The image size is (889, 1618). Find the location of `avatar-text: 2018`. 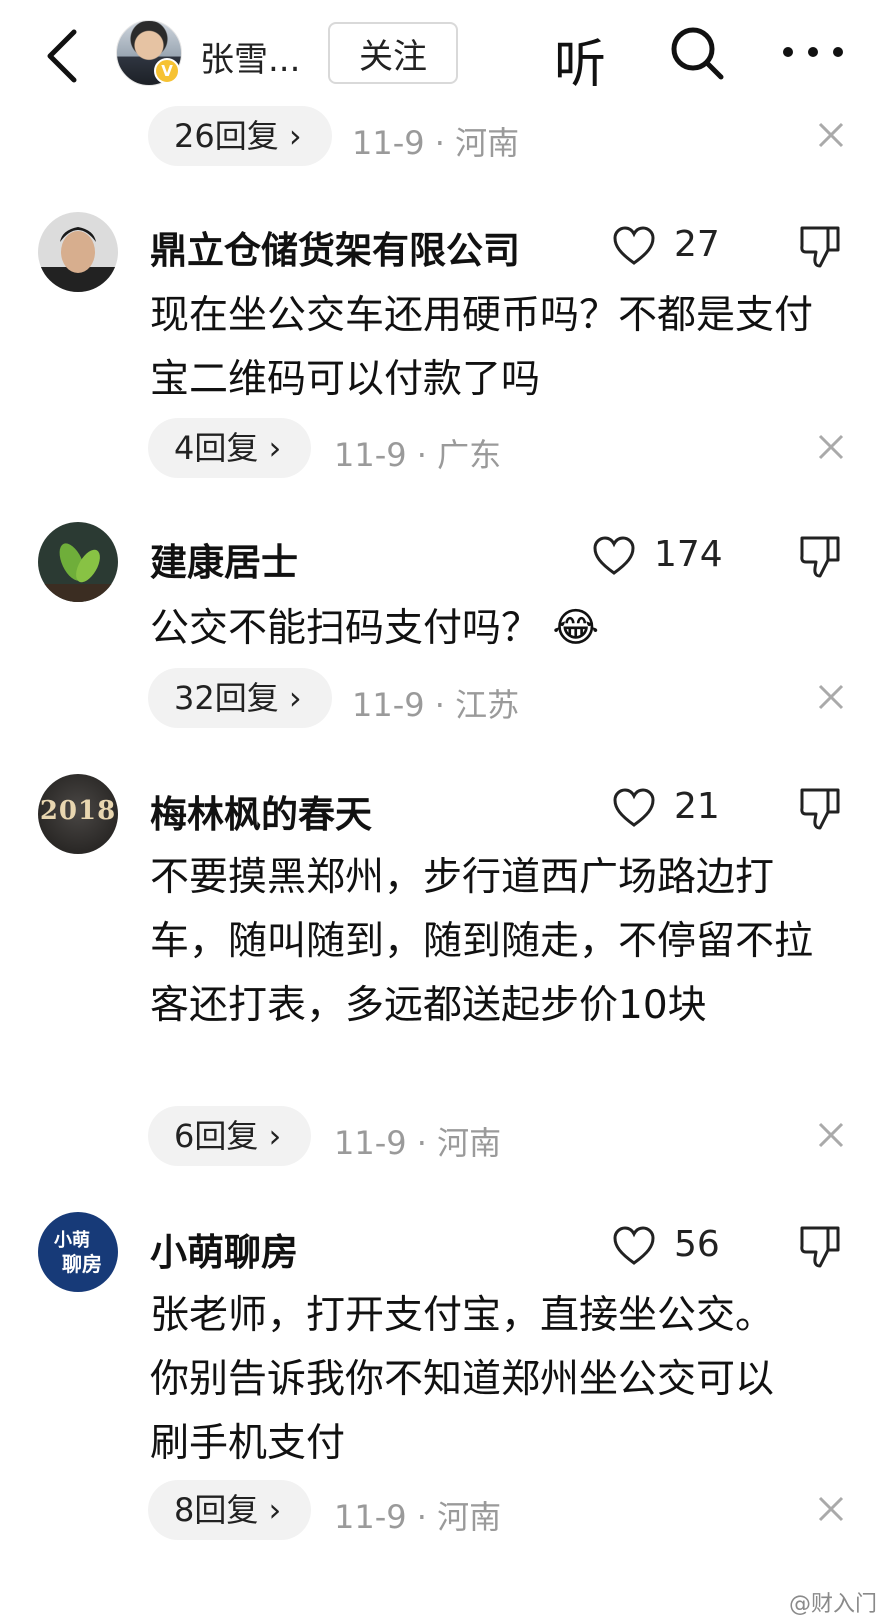

avatar-text: 2018 is located at coordinates (78, 811).